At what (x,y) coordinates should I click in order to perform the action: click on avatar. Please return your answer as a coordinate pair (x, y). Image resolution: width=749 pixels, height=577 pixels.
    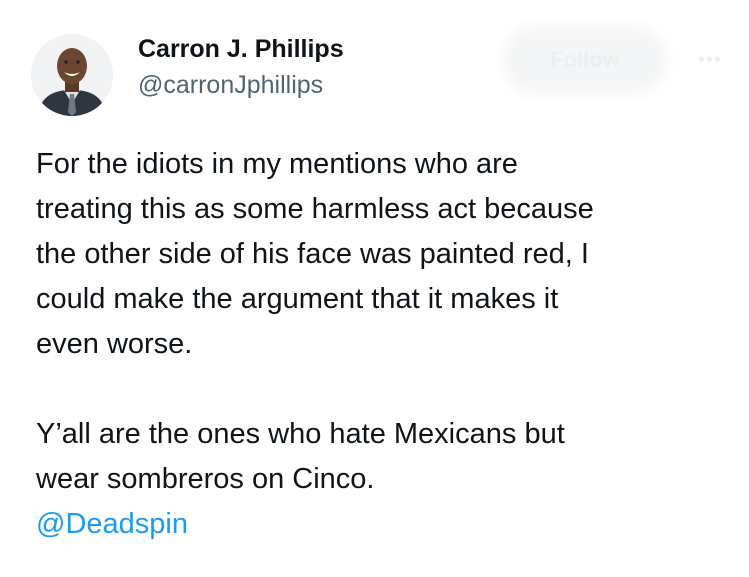
    Looking at the image, I should click on (72, 75).